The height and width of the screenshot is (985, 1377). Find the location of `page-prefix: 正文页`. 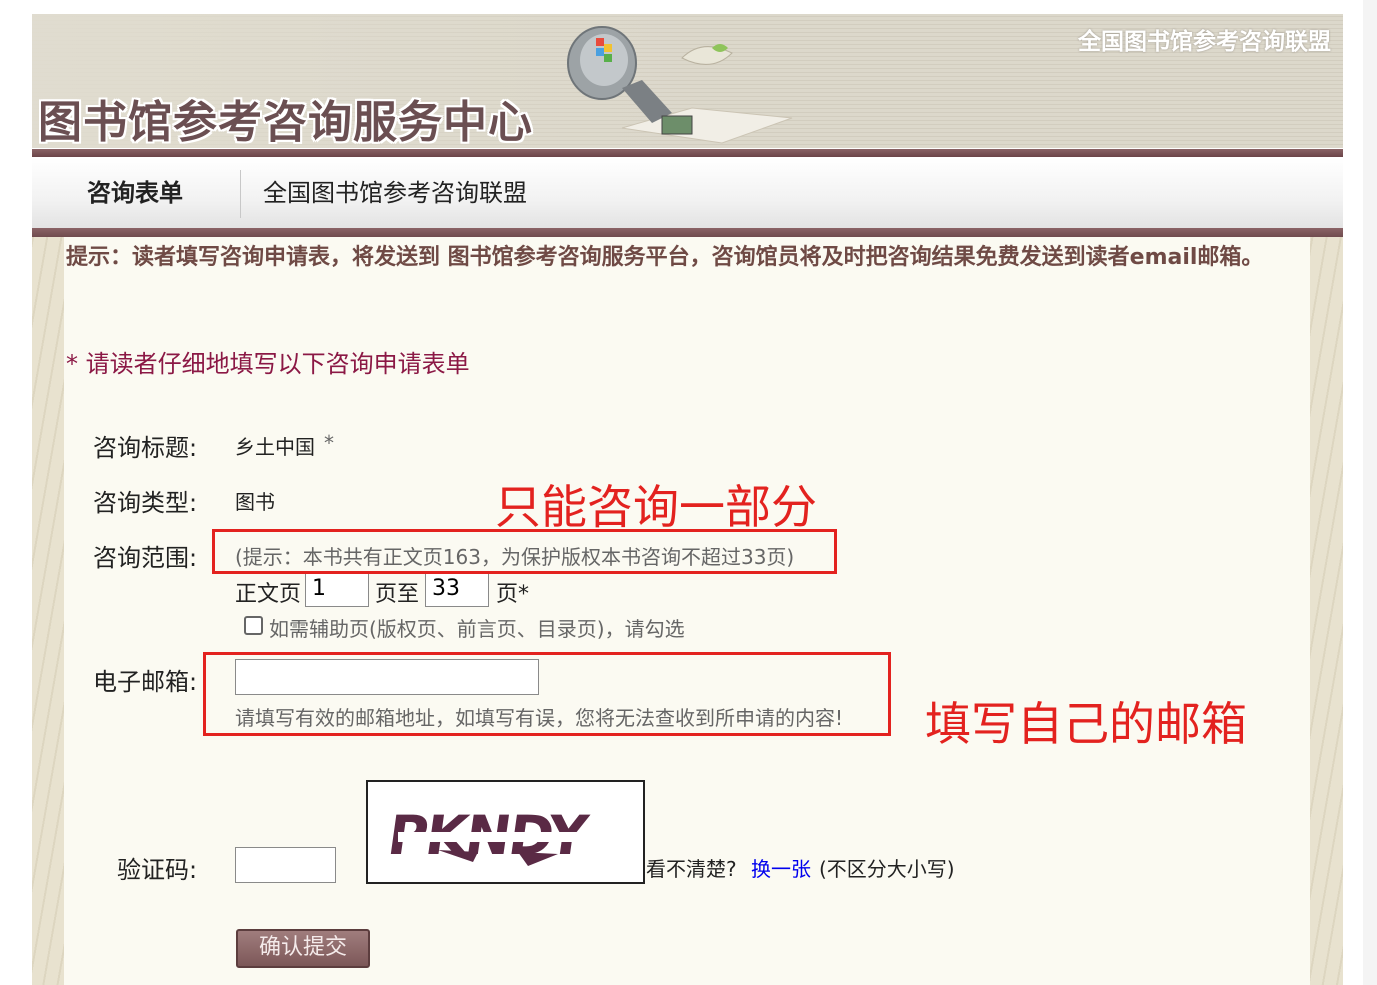

page-prefix: 正文页 is located at coordinates (268, 594).